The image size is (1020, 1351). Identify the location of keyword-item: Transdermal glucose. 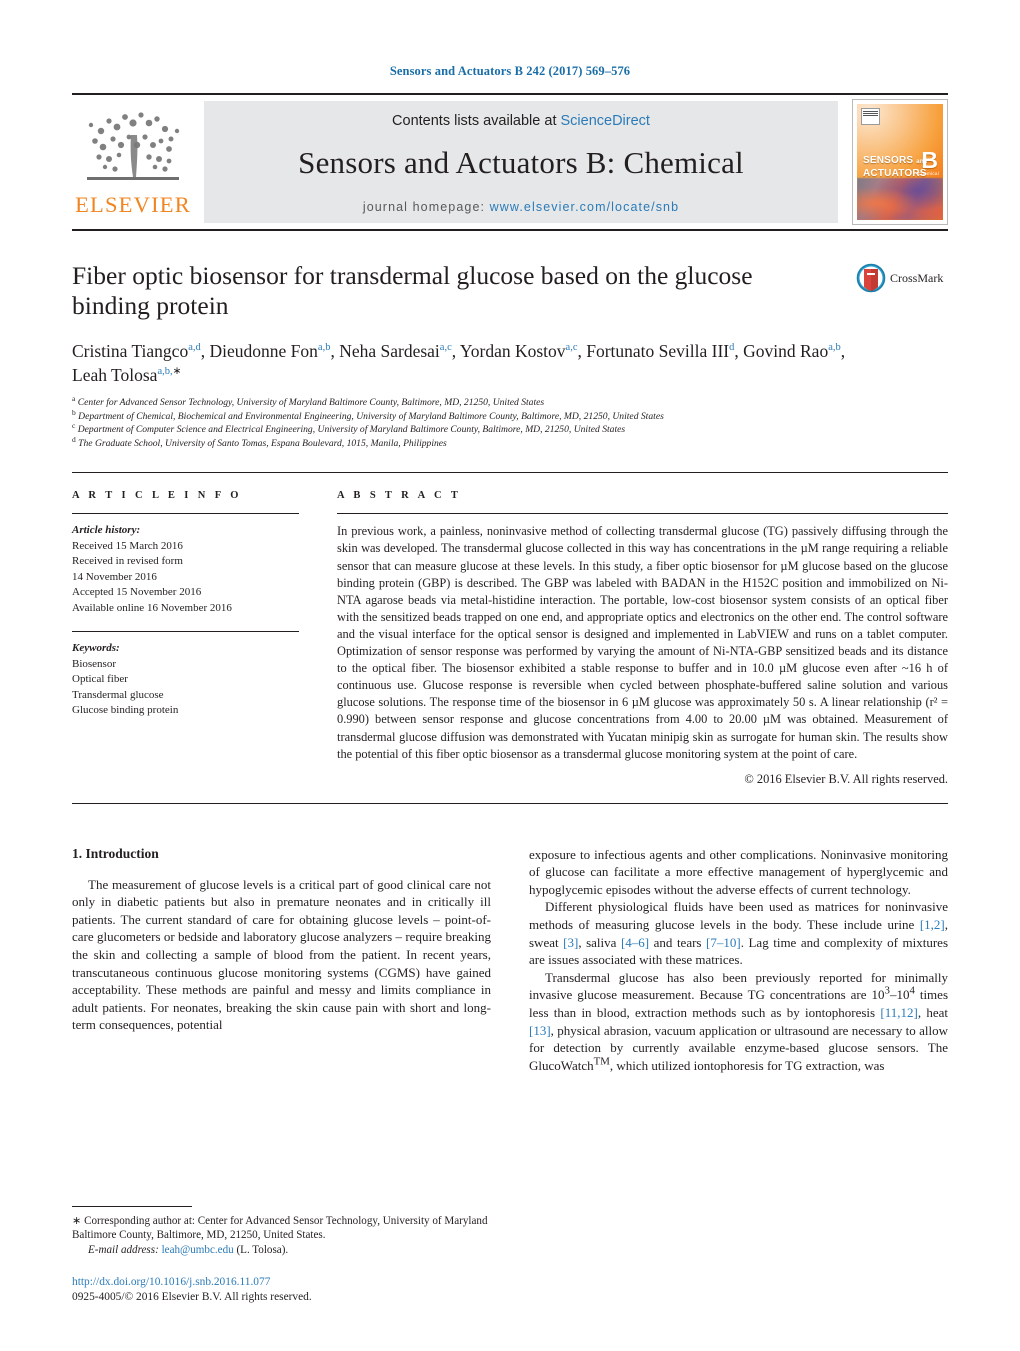
(118, 694).